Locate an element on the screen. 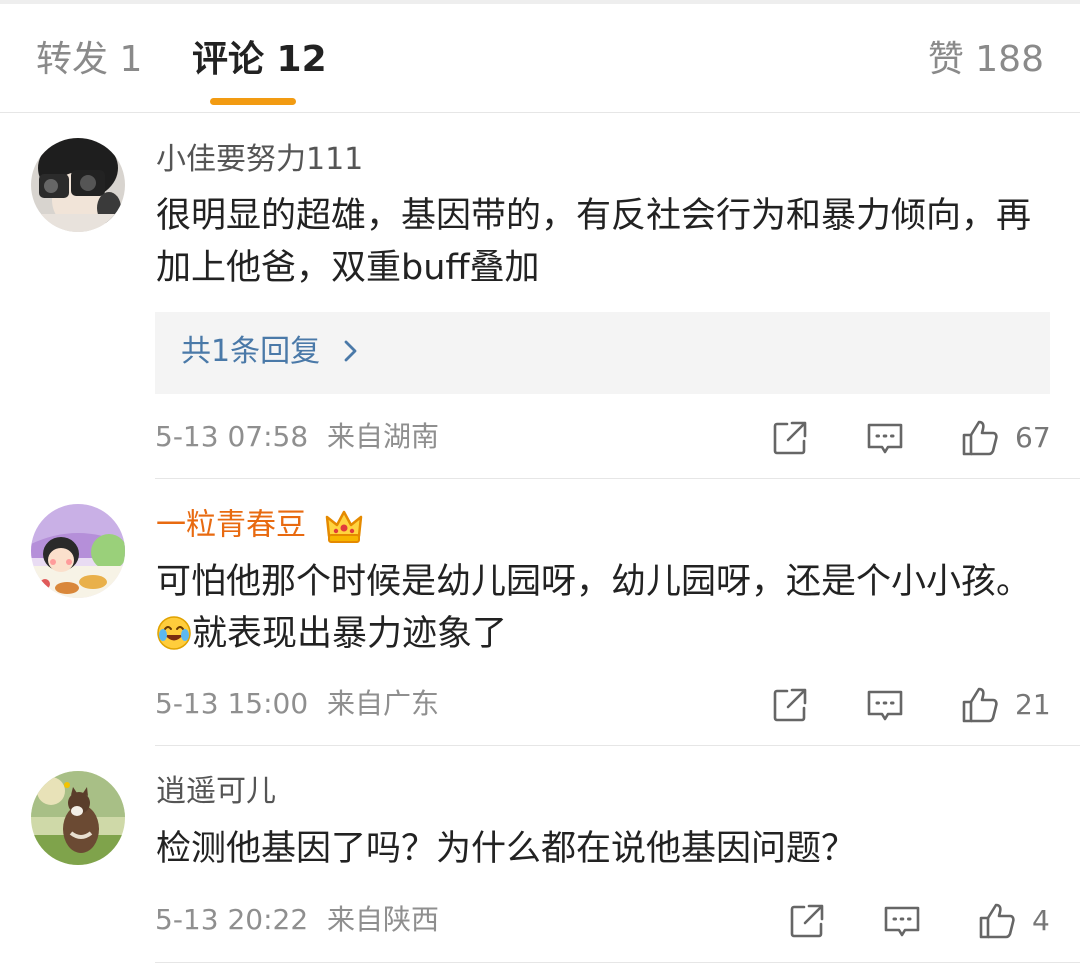 The image size is (1080, 974). comment-text: 很明显的超雄，基因带的，有反社会行为和暴力倾向，再加上他爸，双重buff叠加 is located at coordinates (594, 242).